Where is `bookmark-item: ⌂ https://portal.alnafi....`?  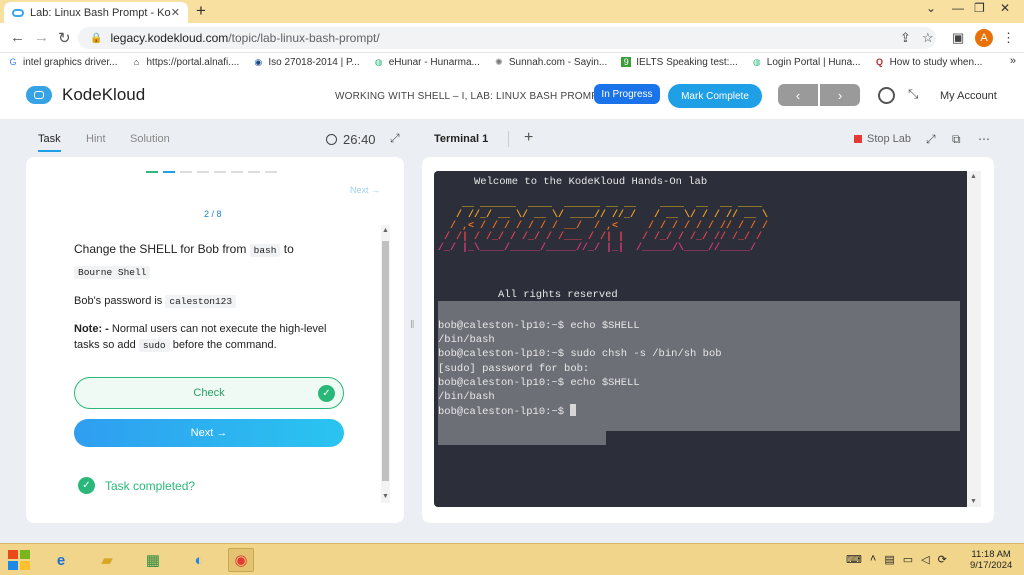 bookmark-item: ⌂ https://portal.alnafi.... is located at coordinates (186, 62).